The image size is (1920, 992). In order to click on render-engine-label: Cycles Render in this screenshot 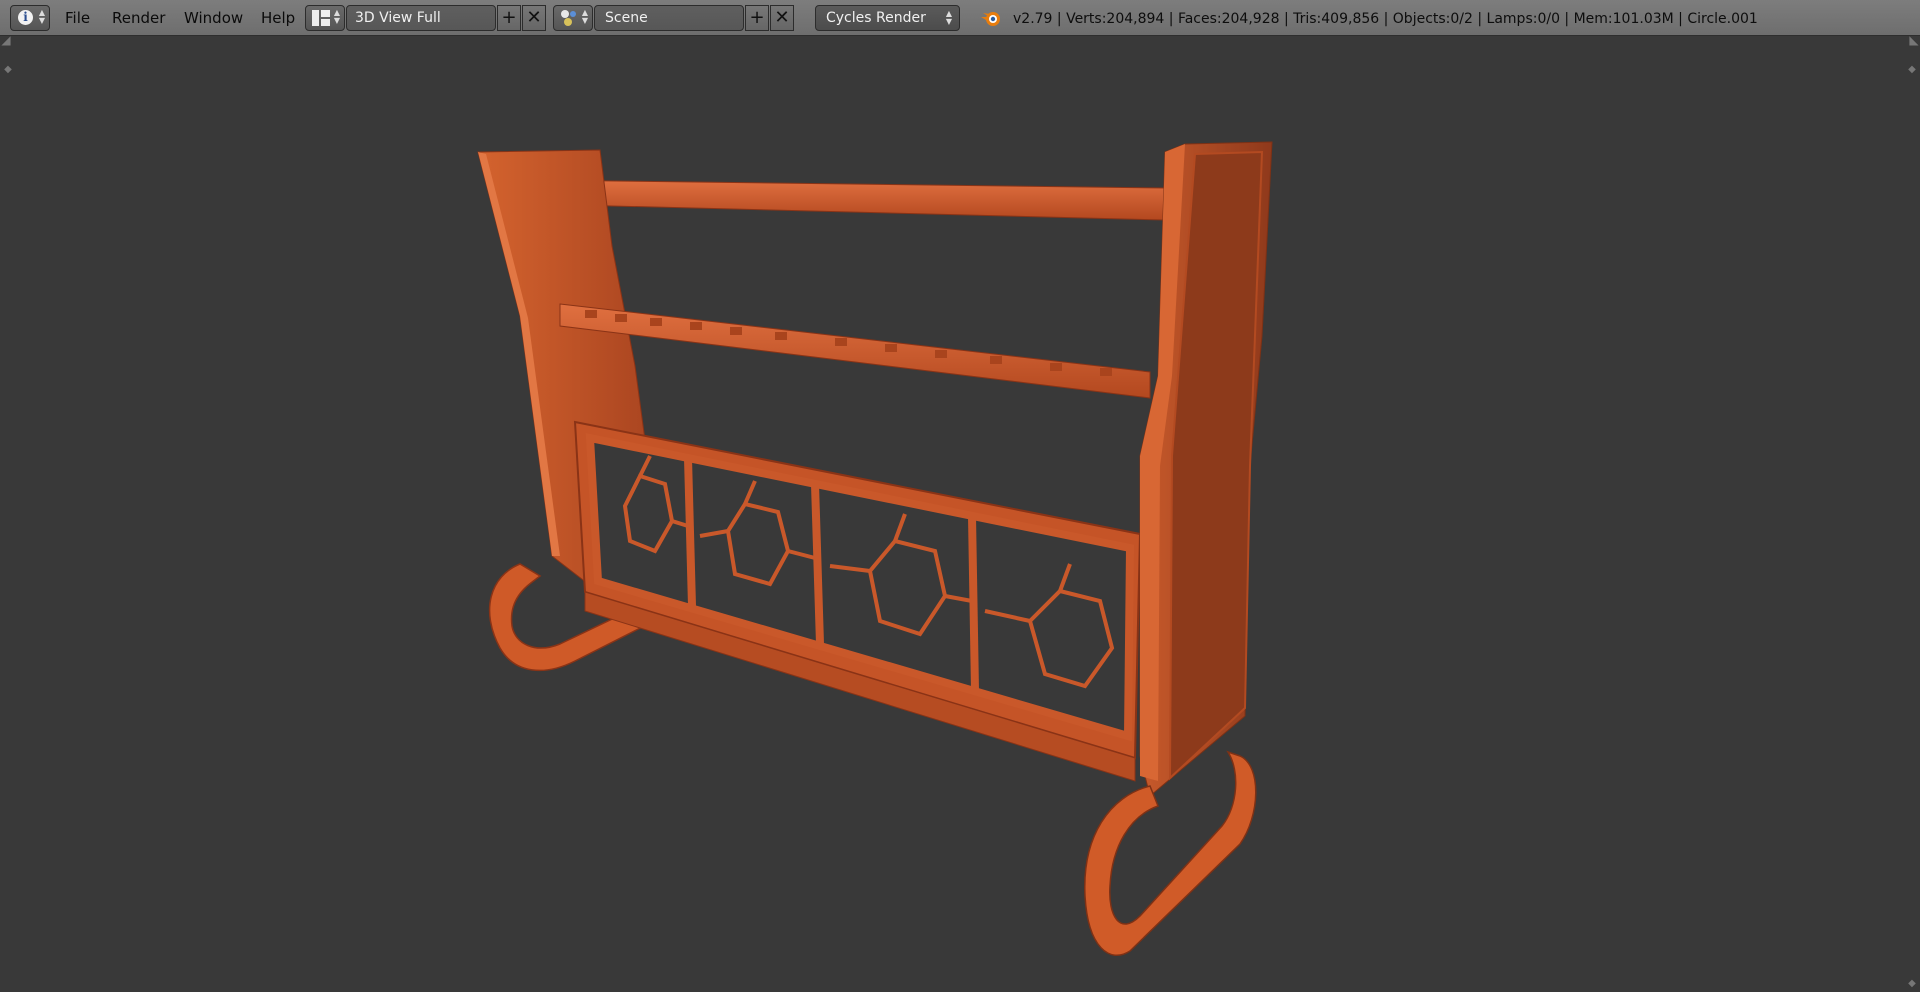, I will do `click(876, 18)`.